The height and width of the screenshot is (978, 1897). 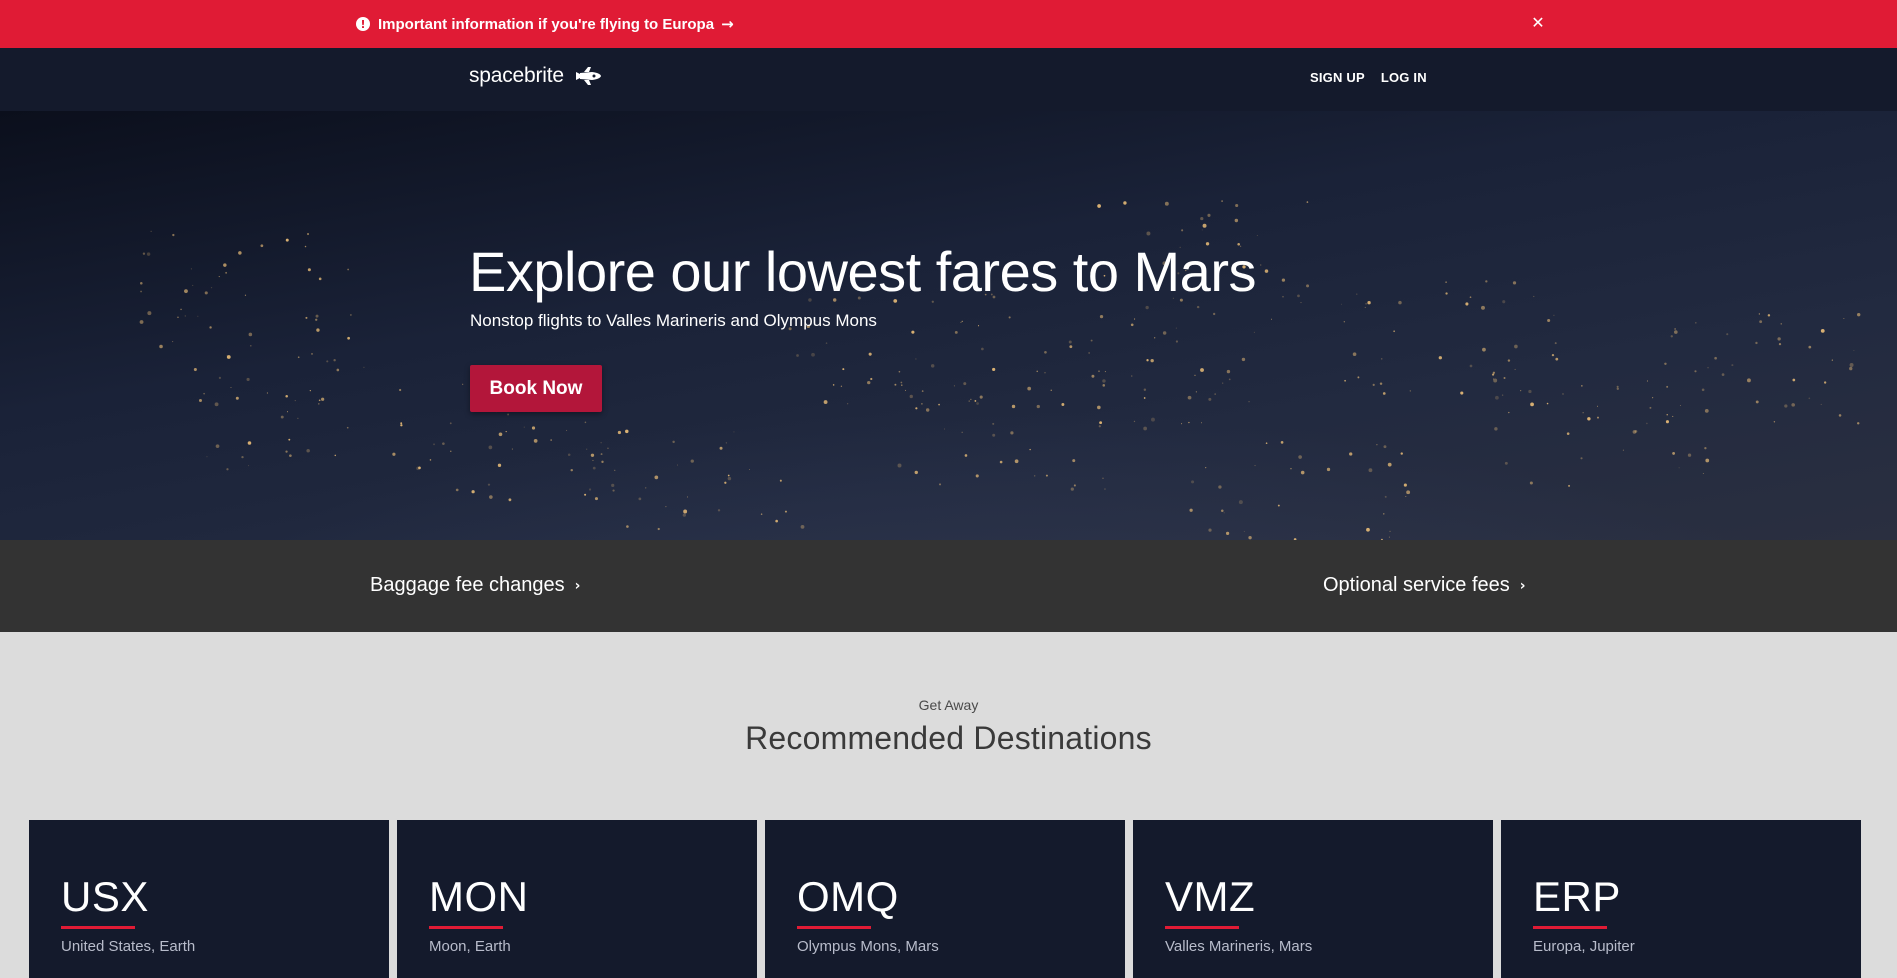 I want to click on brand-name: spacebrite, so click(x=516, y=75).